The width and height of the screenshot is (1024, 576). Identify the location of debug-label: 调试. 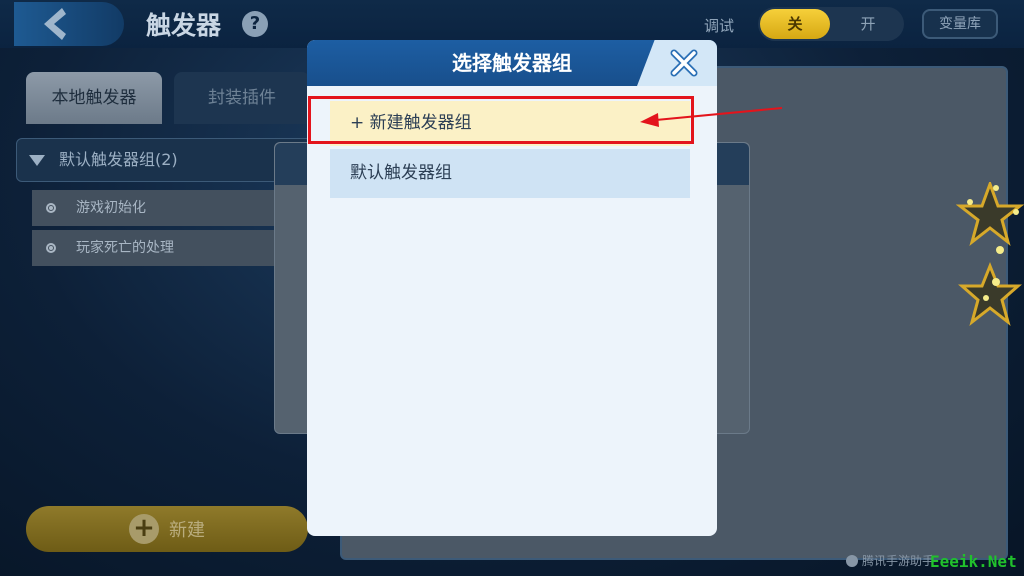
(719, 26).